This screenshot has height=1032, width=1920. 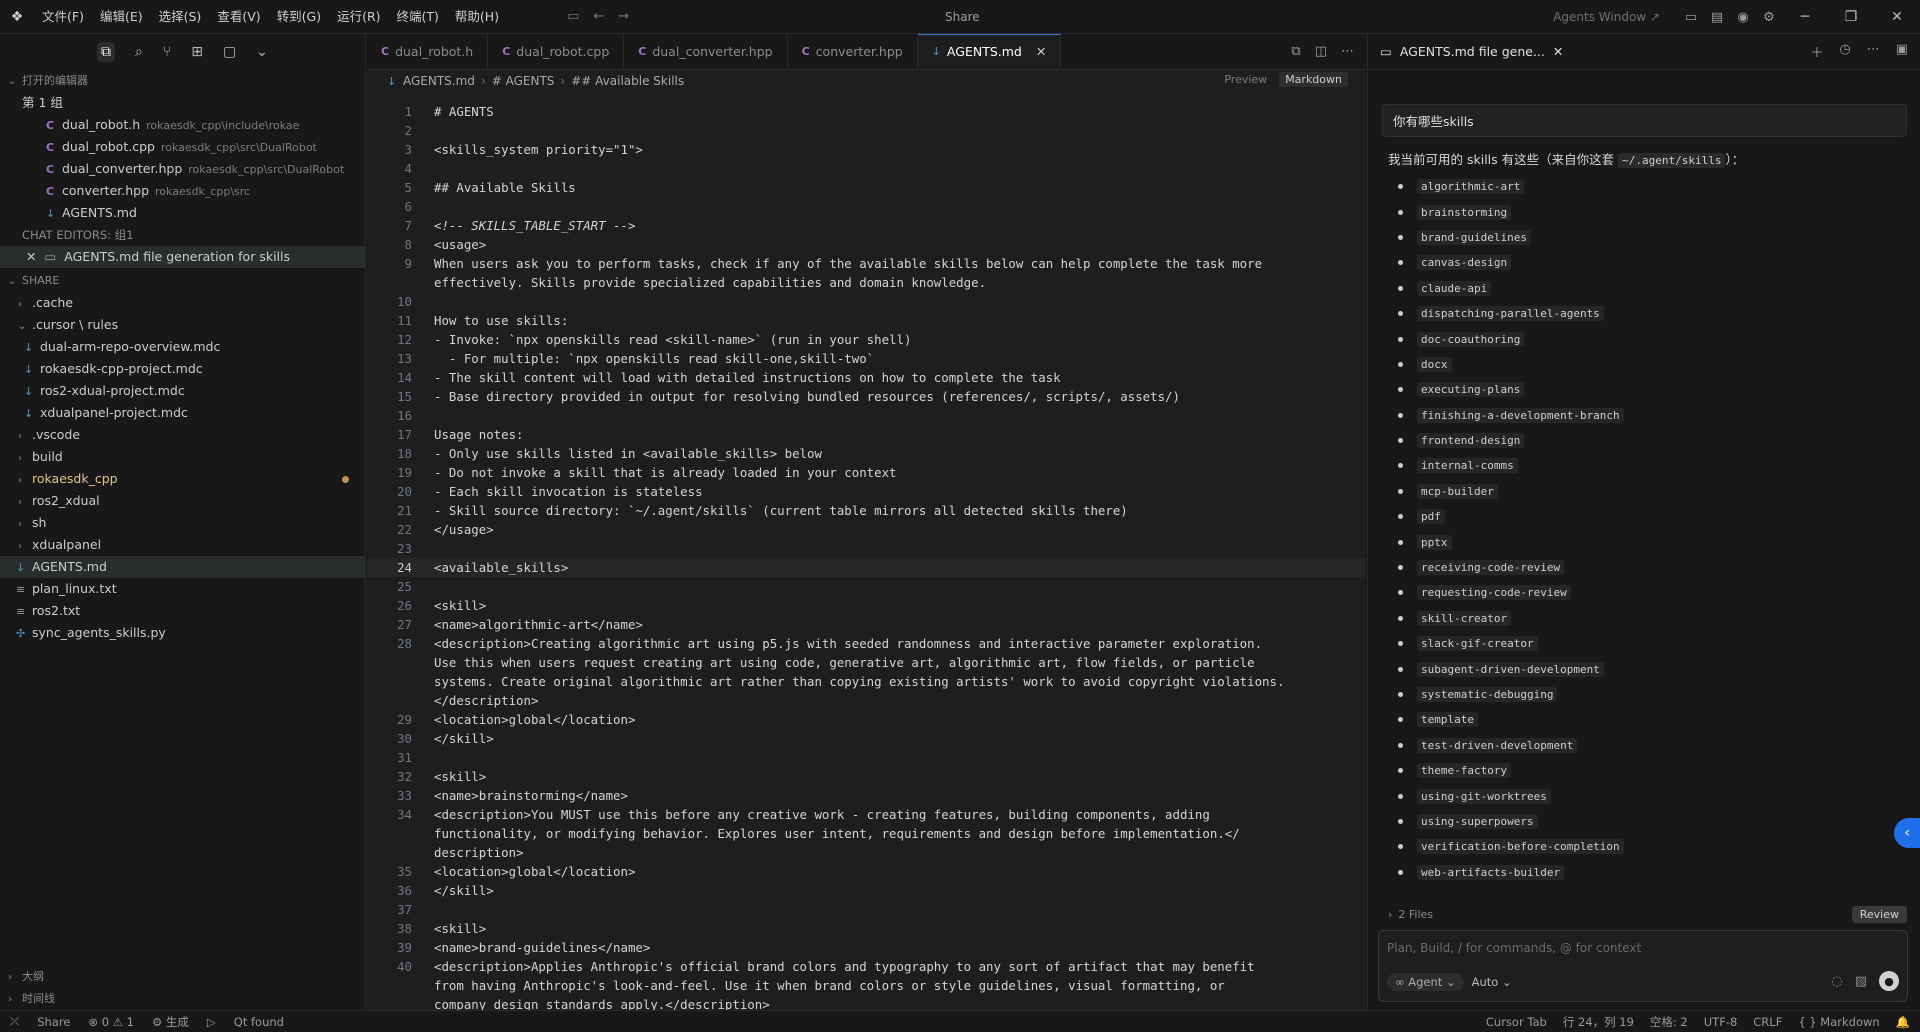 What do you see at coordinates (182, 611) in the screenshot?
I see `file-item: ≡ ros2.txt` at bounding box center [182, 611].